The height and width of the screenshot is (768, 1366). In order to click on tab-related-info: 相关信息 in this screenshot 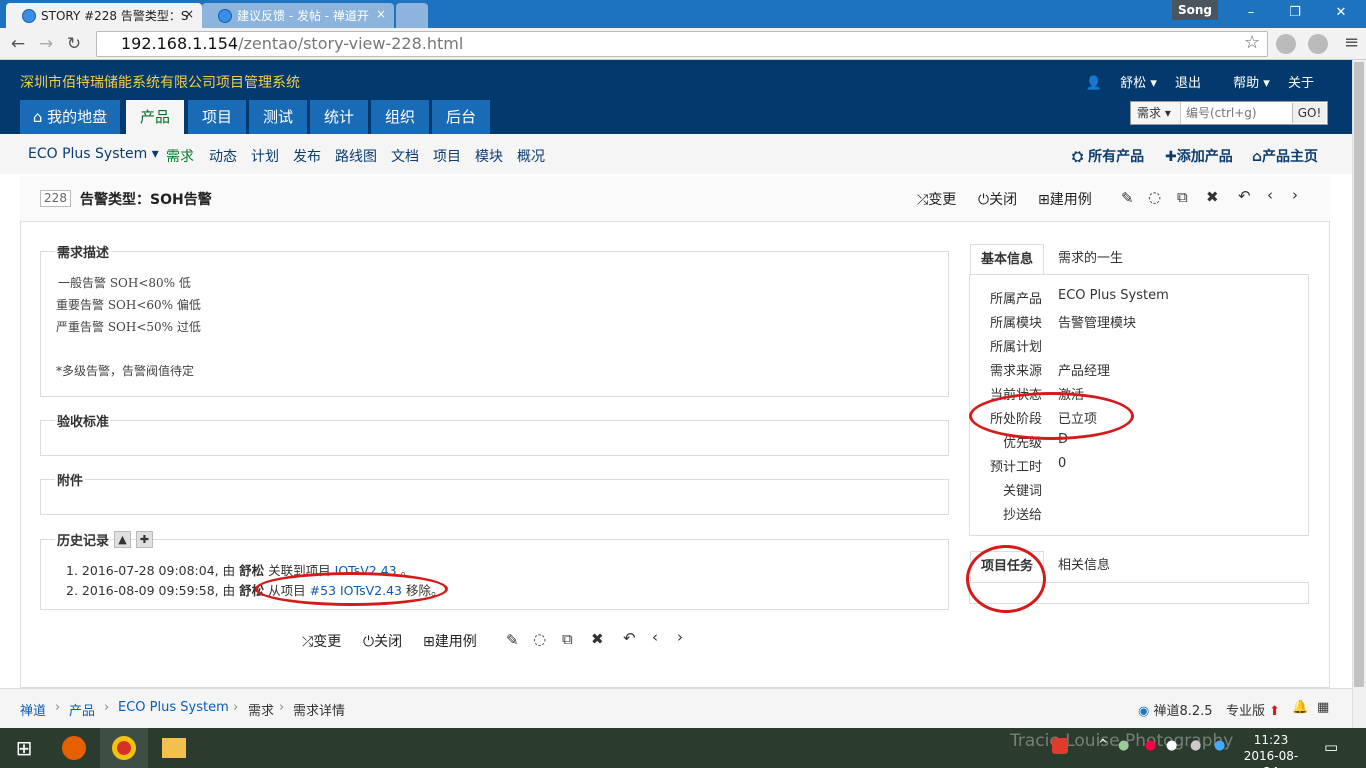, I will do `click(1084, 566)`.